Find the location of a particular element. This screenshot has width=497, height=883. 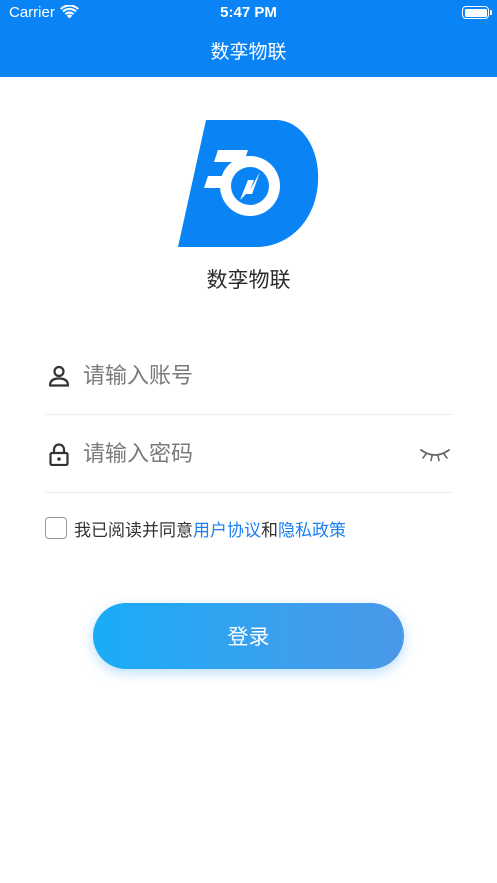

app-name: 数孪物联 is located at coordinates (248, 280).